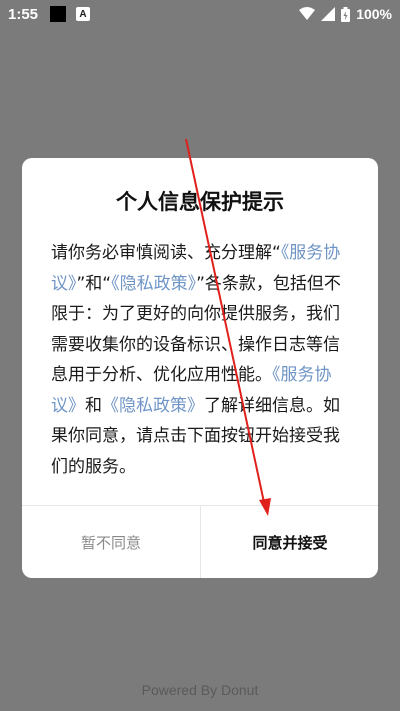 Image resolution: width=400 pixels, height=711 pixels. I want to click on accept-button: 同意并接受, so click(289, 542).